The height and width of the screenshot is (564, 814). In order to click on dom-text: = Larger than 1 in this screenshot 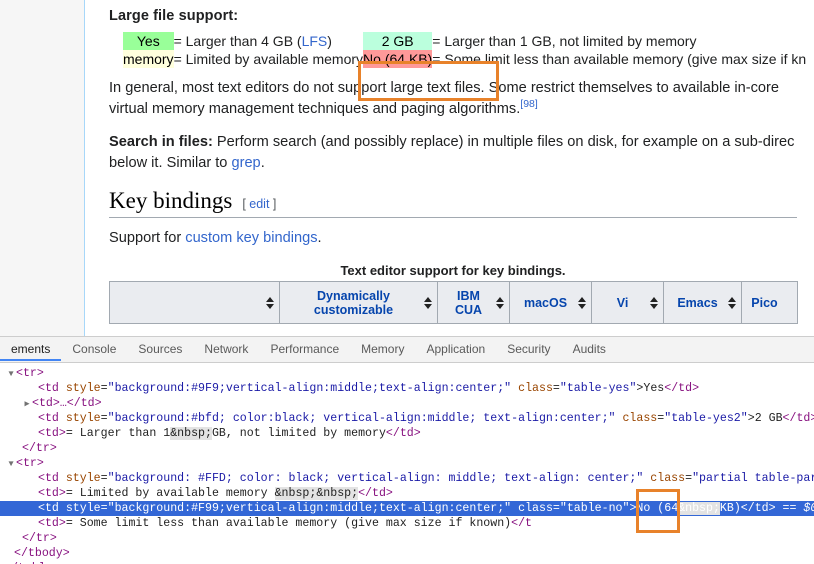, I will do `click(118, 433)`.